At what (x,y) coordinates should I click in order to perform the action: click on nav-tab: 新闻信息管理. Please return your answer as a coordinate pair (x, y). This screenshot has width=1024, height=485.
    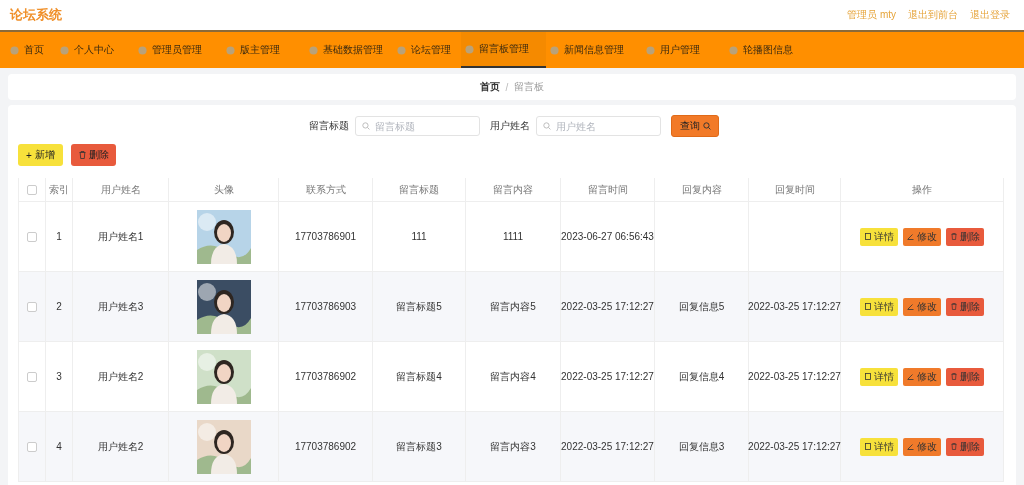
    Looking at the image, I should click on (594, 50).